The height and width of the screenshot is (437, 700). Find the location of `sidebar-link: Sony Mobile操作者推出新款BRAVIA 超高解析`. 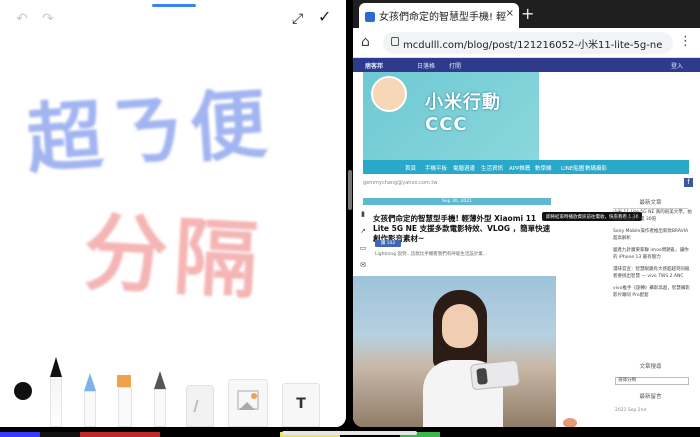

sidebar-link: Sony Mobile操作者推出新款BRAVIA 超高解析 is located at coordinates (653, 235).